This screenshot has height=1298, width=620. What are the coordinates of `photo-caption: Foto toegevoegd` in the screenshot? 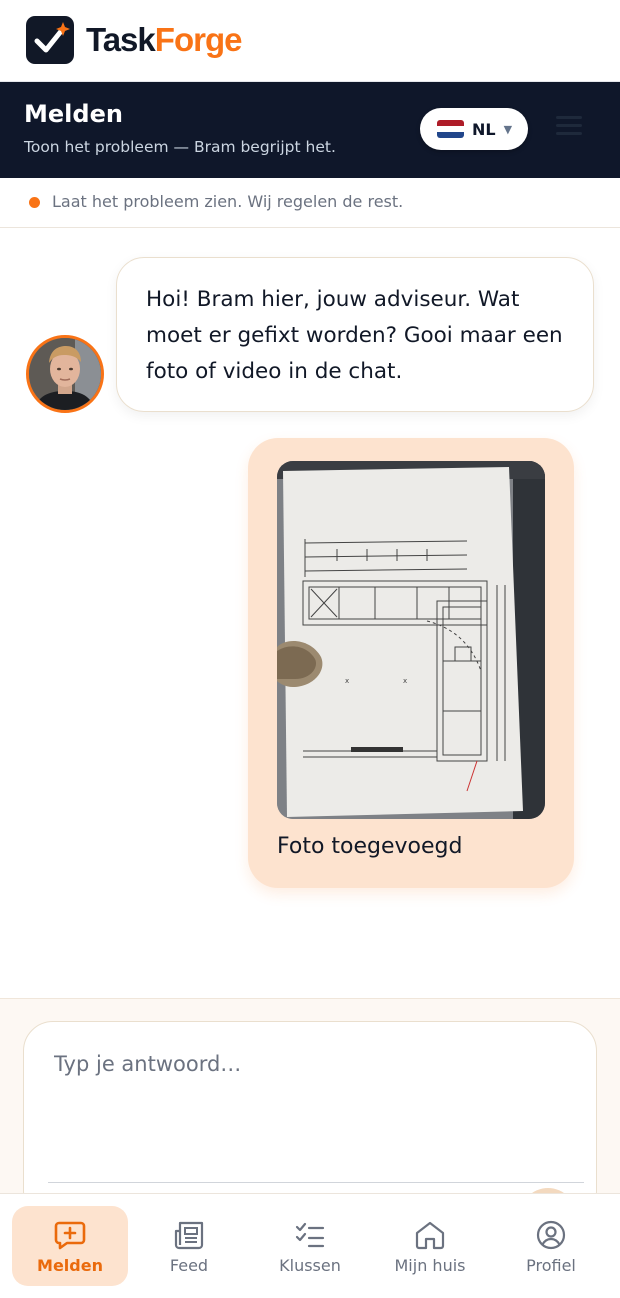 It's located at (370, 846).